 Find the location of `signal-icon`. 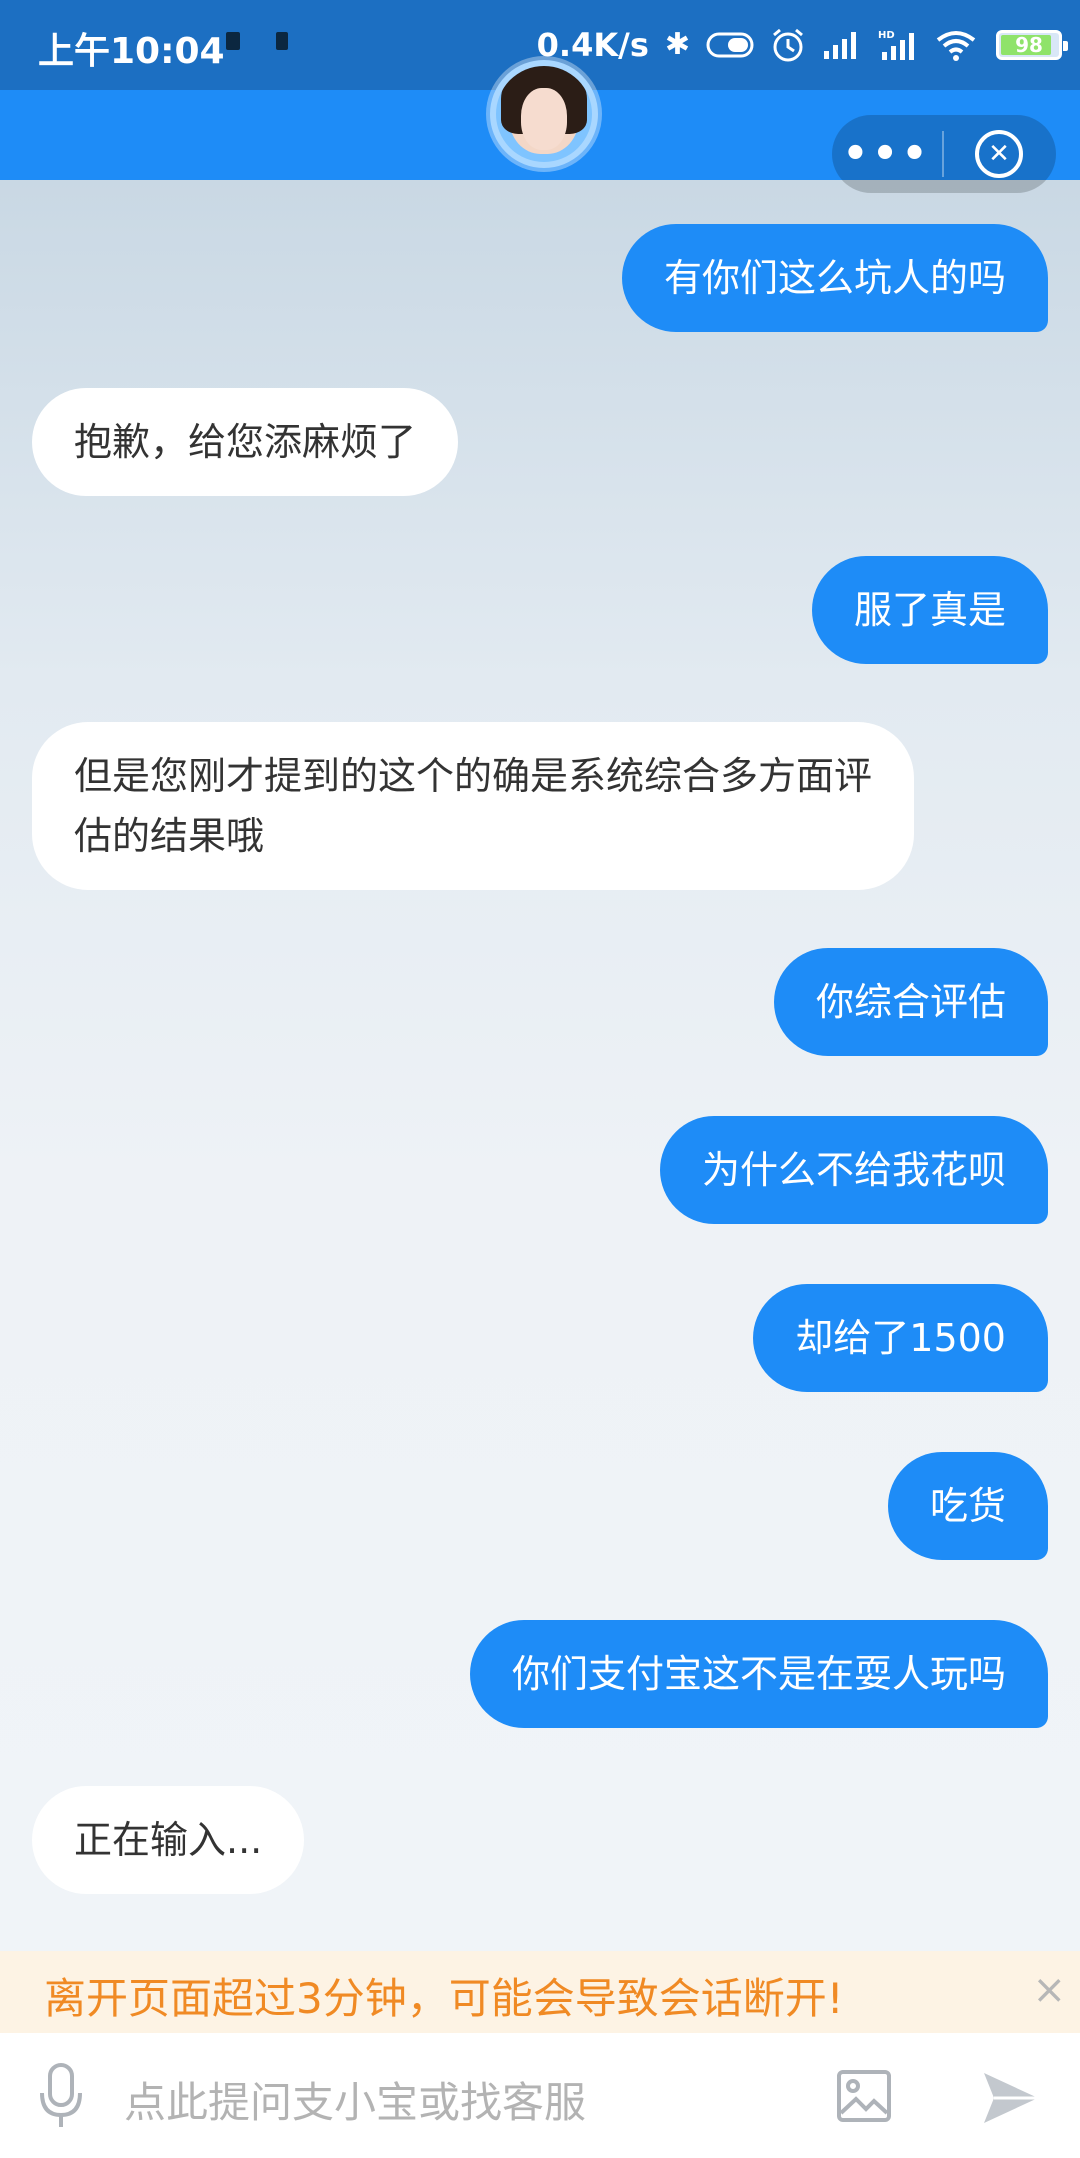

signal-icon is located at coordinates (840, 45).